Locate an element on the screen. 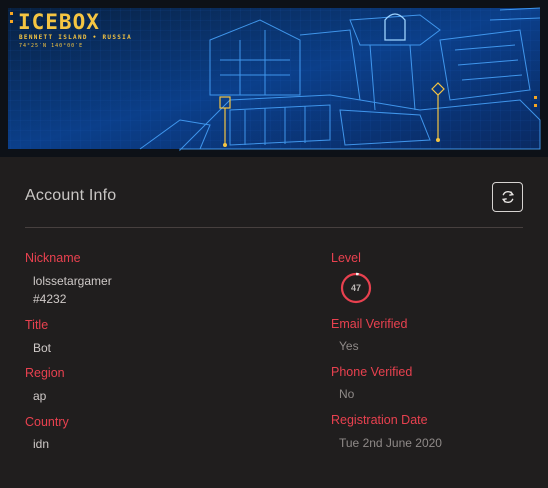 The height and width of the screenshot is (488, 548). region-label: Region is located at coordinates (45, 373).